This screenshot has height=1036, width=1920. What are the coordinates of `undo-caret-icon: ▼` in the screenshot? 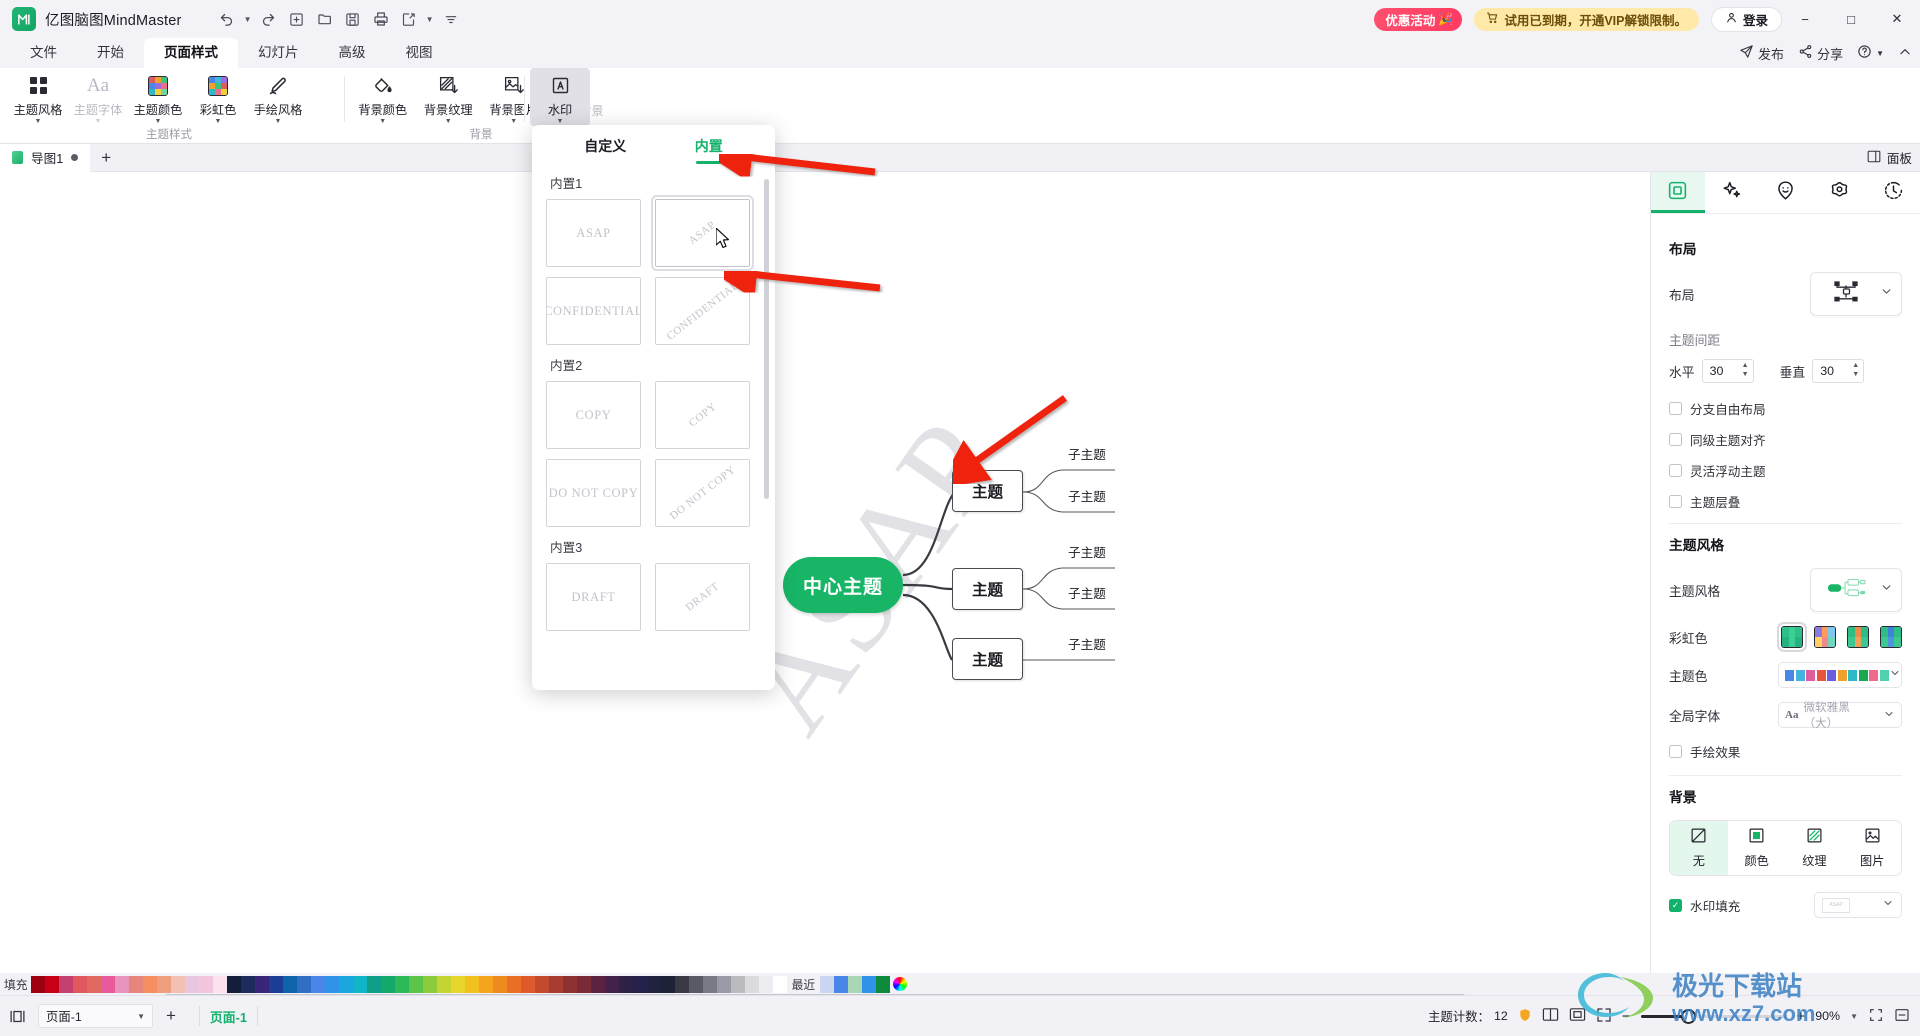 It's located at (248, 19).